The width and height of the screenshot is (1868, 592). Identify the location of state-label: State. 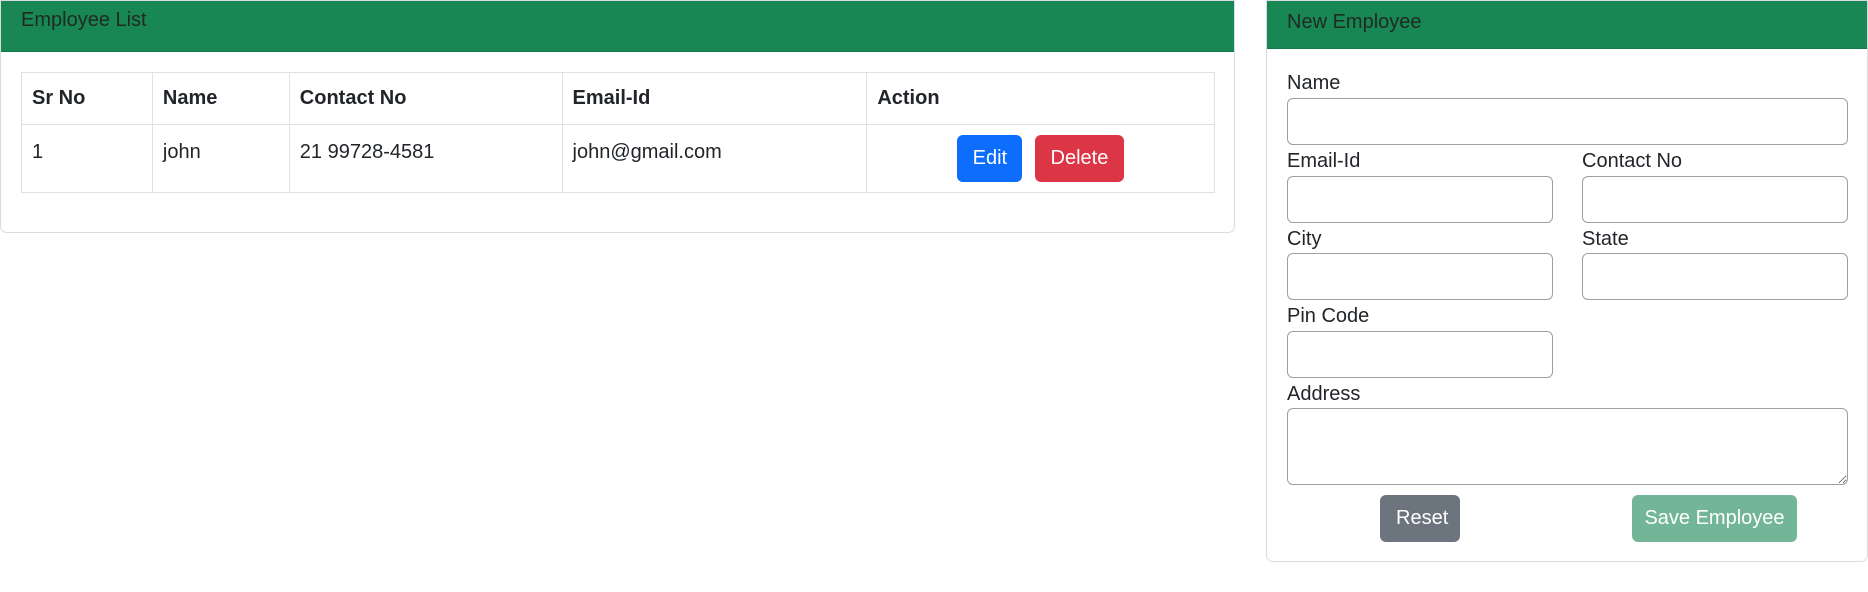
(1605, 239).